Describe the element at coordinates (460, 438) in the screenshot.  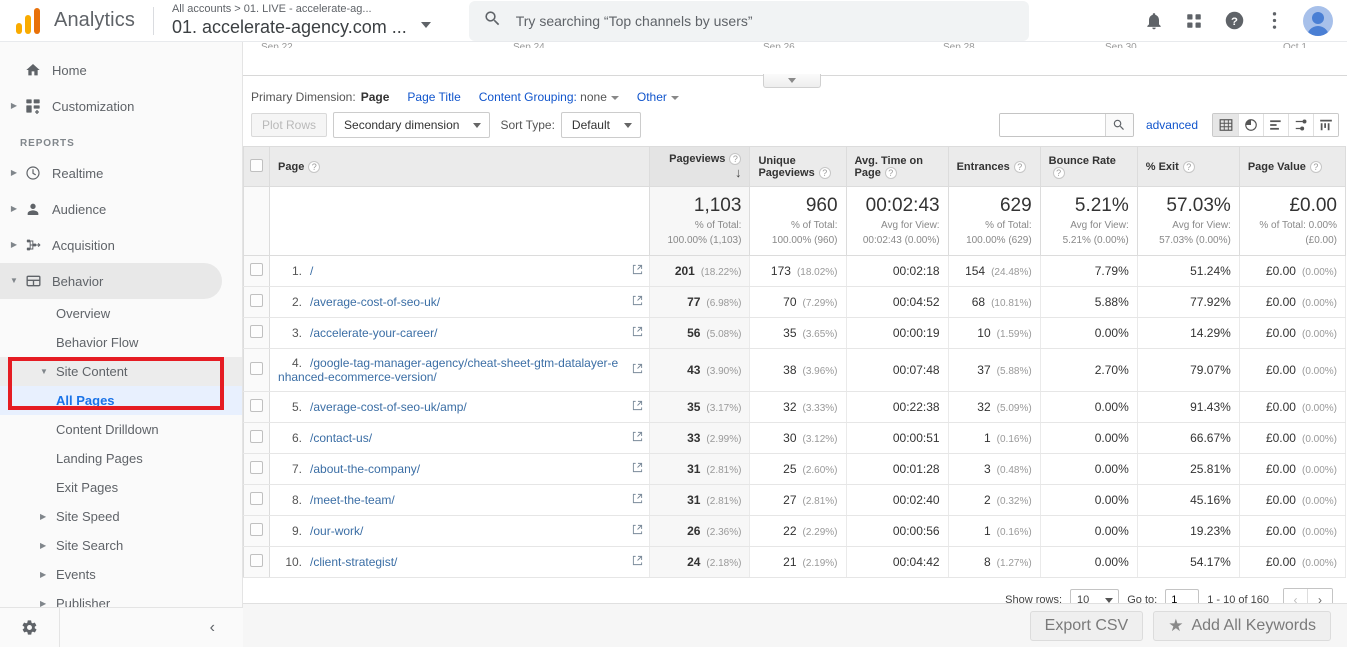
I see `row-page-cell: 6. /contact-us/` at that location.